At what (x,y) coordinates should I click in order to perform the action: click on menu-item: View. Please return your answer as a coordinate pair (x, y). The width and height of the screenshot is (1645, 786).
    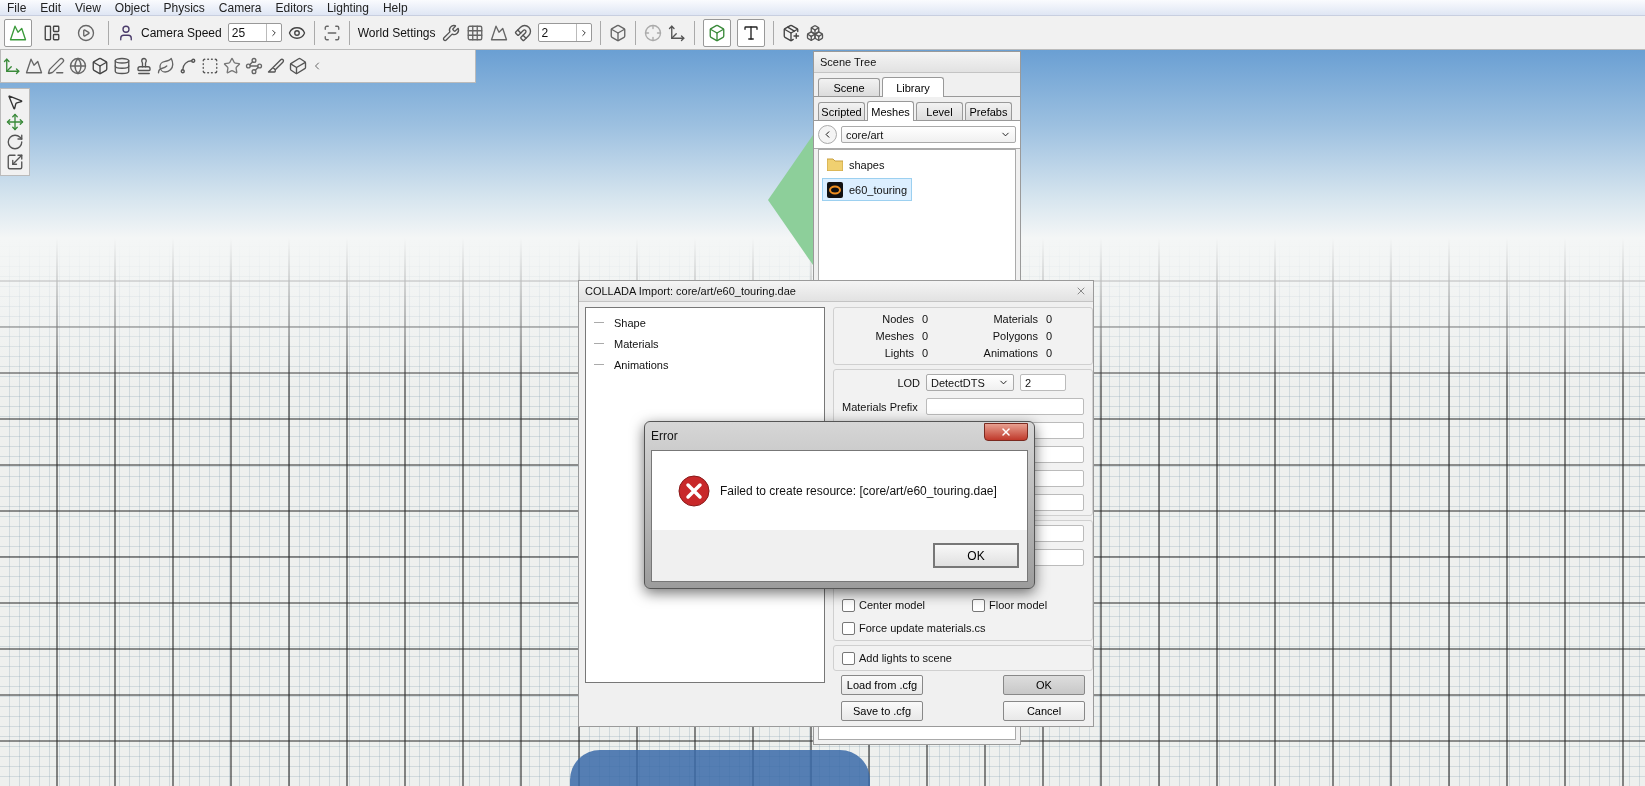
    Looking at the image, I should click on (88, 7).